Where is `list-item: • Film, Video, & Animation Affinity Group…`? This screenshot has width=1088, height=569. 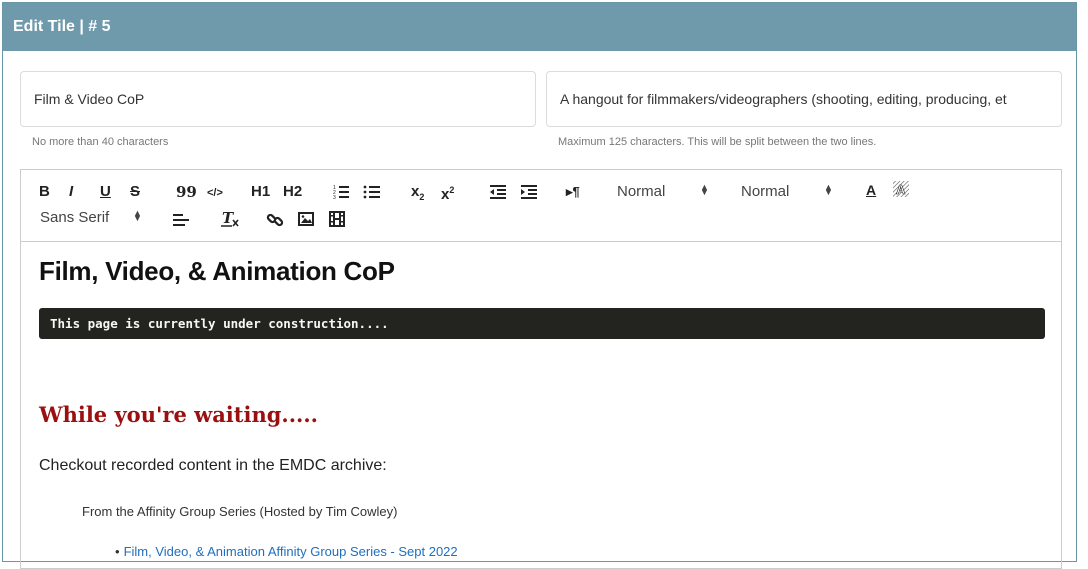 list-item: • Film, Video, & Animation Affinity Group… is located at coordinates (286, 551).